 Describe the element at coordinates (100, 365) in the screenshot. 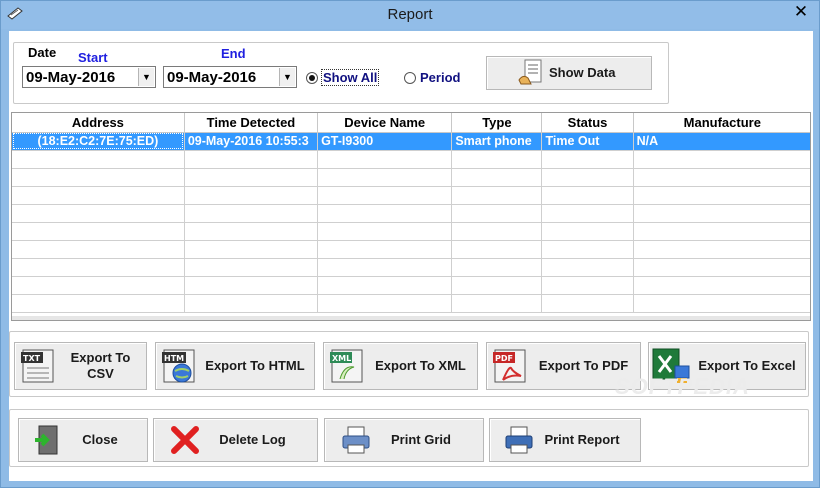

I see `export-csv-label: Export To CSV` at that location.